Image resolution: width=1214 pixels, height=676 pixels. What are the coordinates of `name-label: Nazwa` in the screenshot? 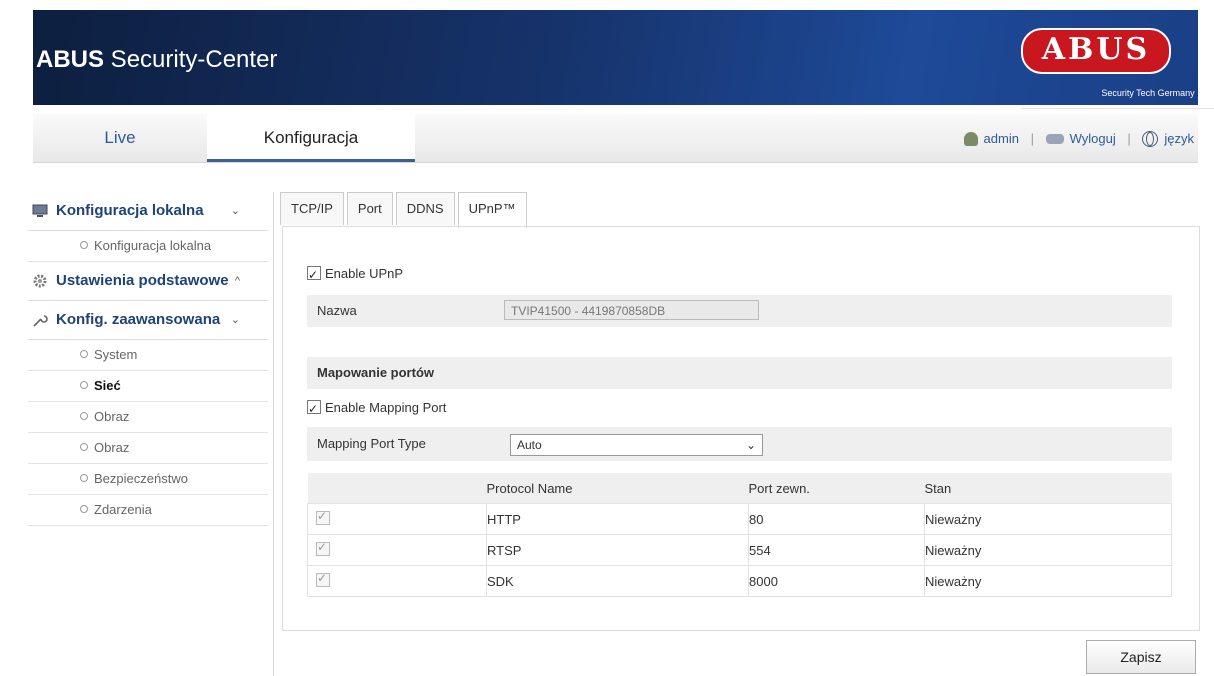 It's located at (337, 310).